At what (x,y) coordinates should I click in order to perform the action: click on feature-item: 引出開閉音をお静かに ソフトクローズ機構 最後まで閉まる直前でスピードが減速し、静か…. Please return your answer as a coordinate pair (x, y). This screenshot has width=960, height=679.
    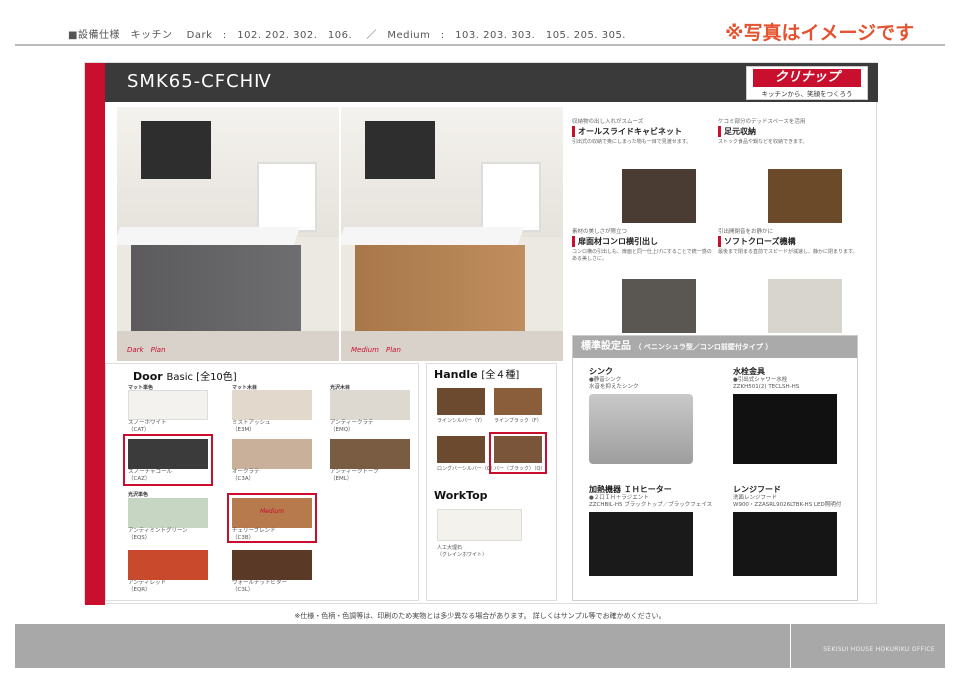
    Looking at the image, I should click on (788, 281).